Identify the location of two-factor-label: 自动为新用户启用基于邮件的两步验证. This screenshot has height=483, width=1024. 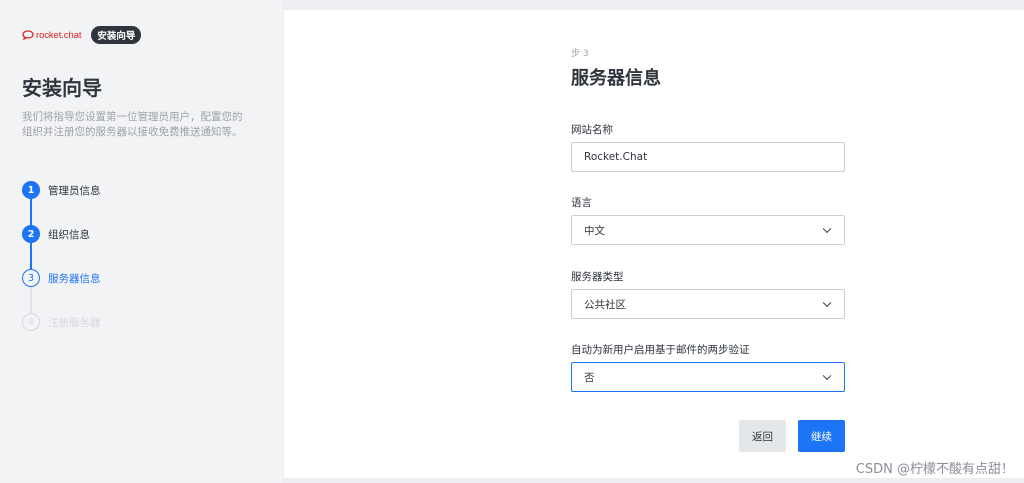
(660, 350).